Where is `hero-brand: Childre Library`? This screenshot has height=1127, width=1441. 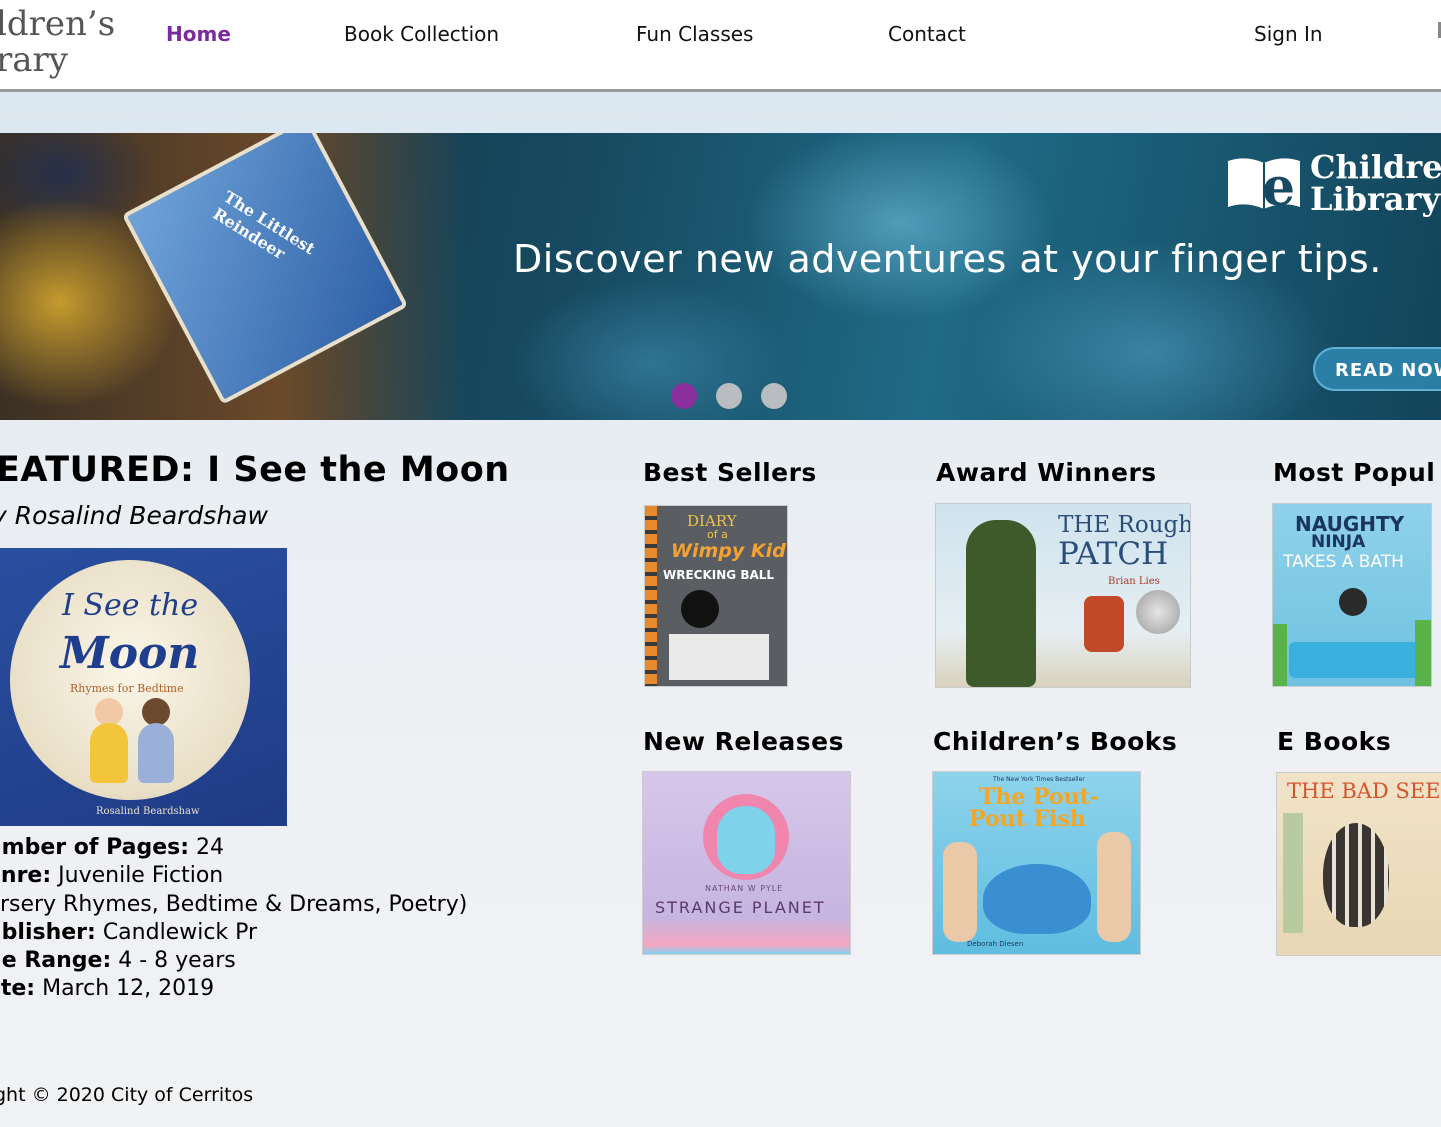 hero-brand: Childre Library is located at coordinates (1375, 183).